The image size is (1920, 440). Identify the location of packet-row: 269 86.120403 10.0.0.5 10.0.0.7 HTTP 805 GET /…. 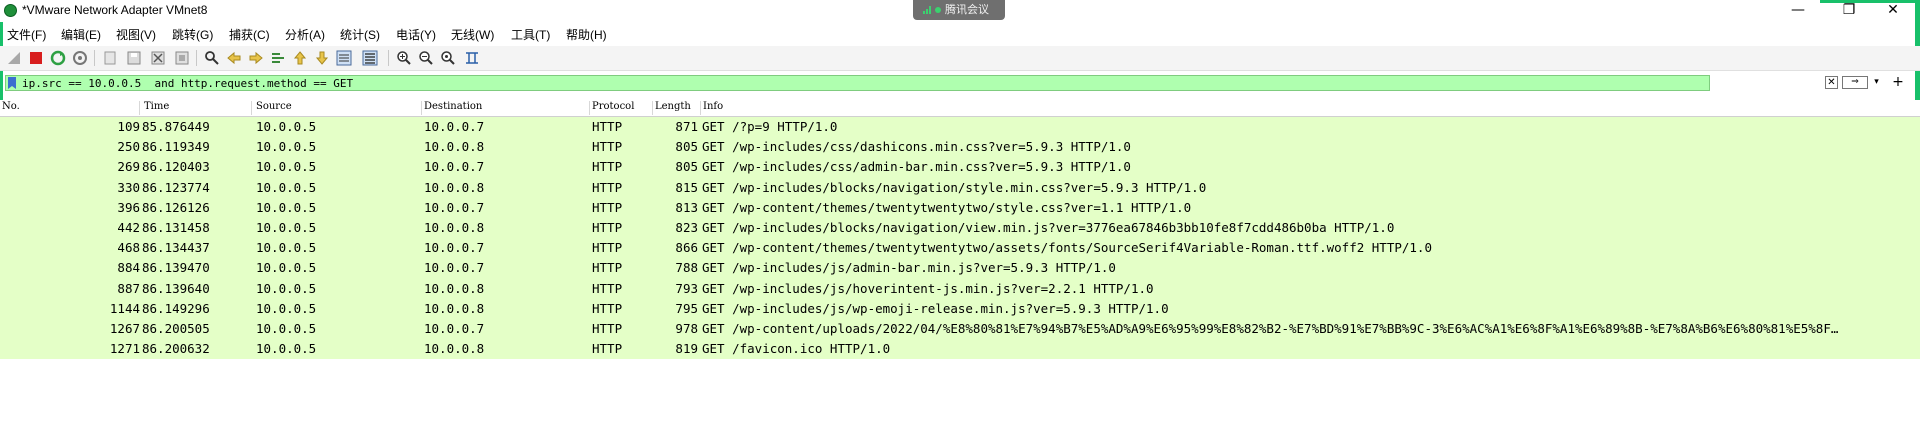
(960, 167).